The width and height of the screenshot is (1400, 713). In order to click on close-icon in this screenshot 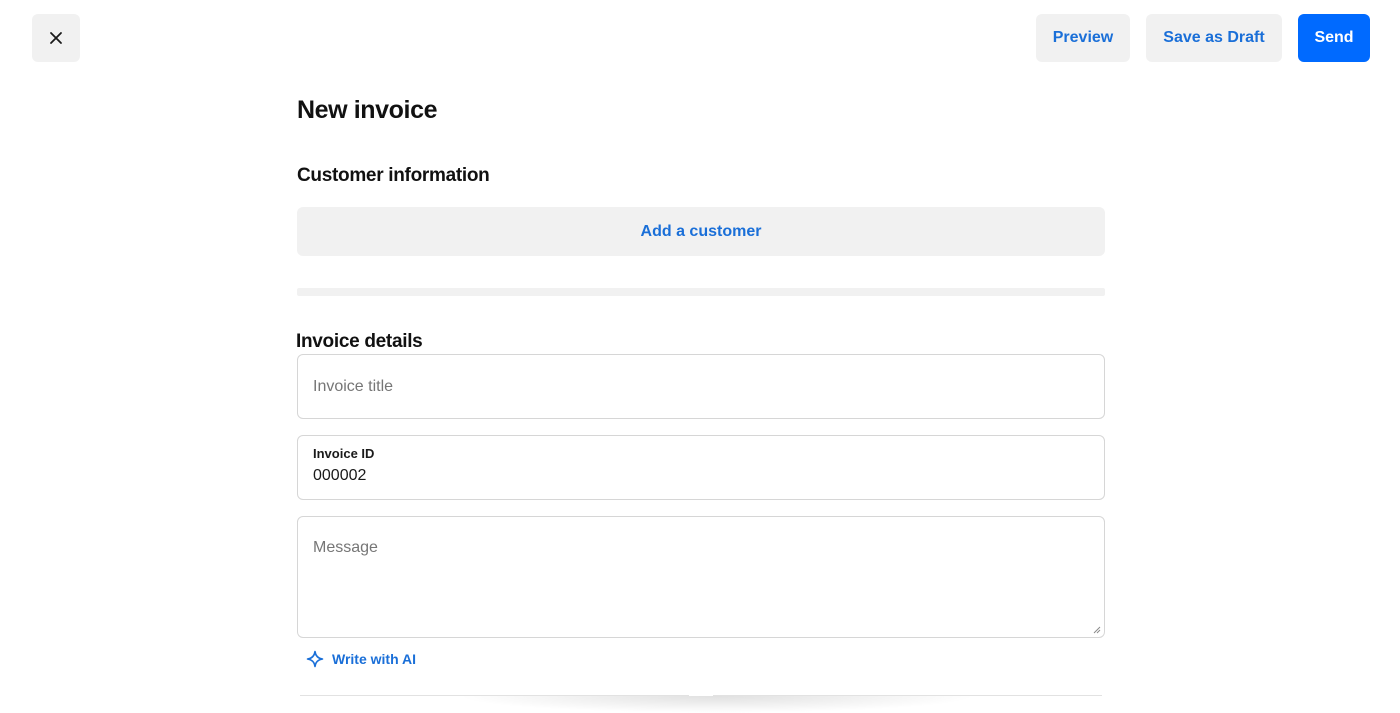, I will do `click(56, 38)`.